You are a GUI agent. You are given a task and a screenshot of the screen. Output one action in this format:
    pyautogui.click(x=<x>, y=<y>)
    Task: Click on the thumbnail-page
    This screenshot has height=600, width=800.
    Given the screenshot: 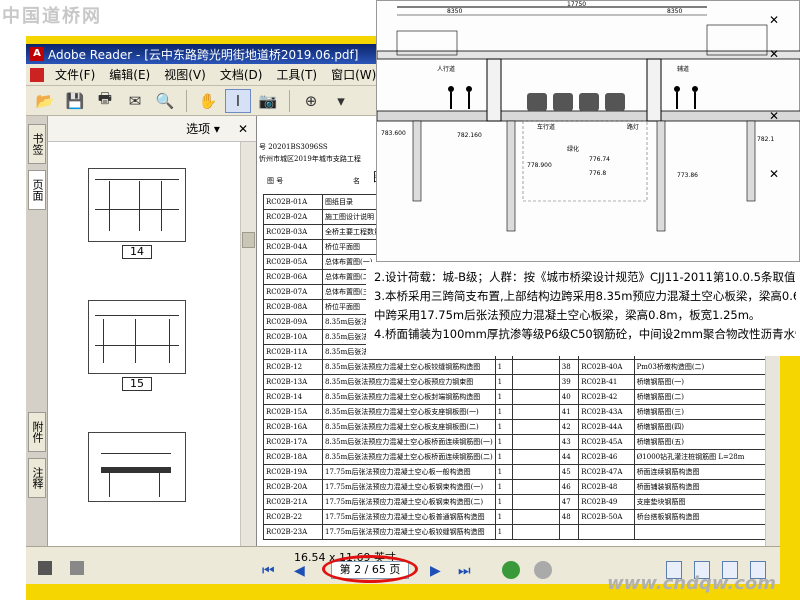 What is the action you would take?
    pyautogui.click(x=137, y=467)
    